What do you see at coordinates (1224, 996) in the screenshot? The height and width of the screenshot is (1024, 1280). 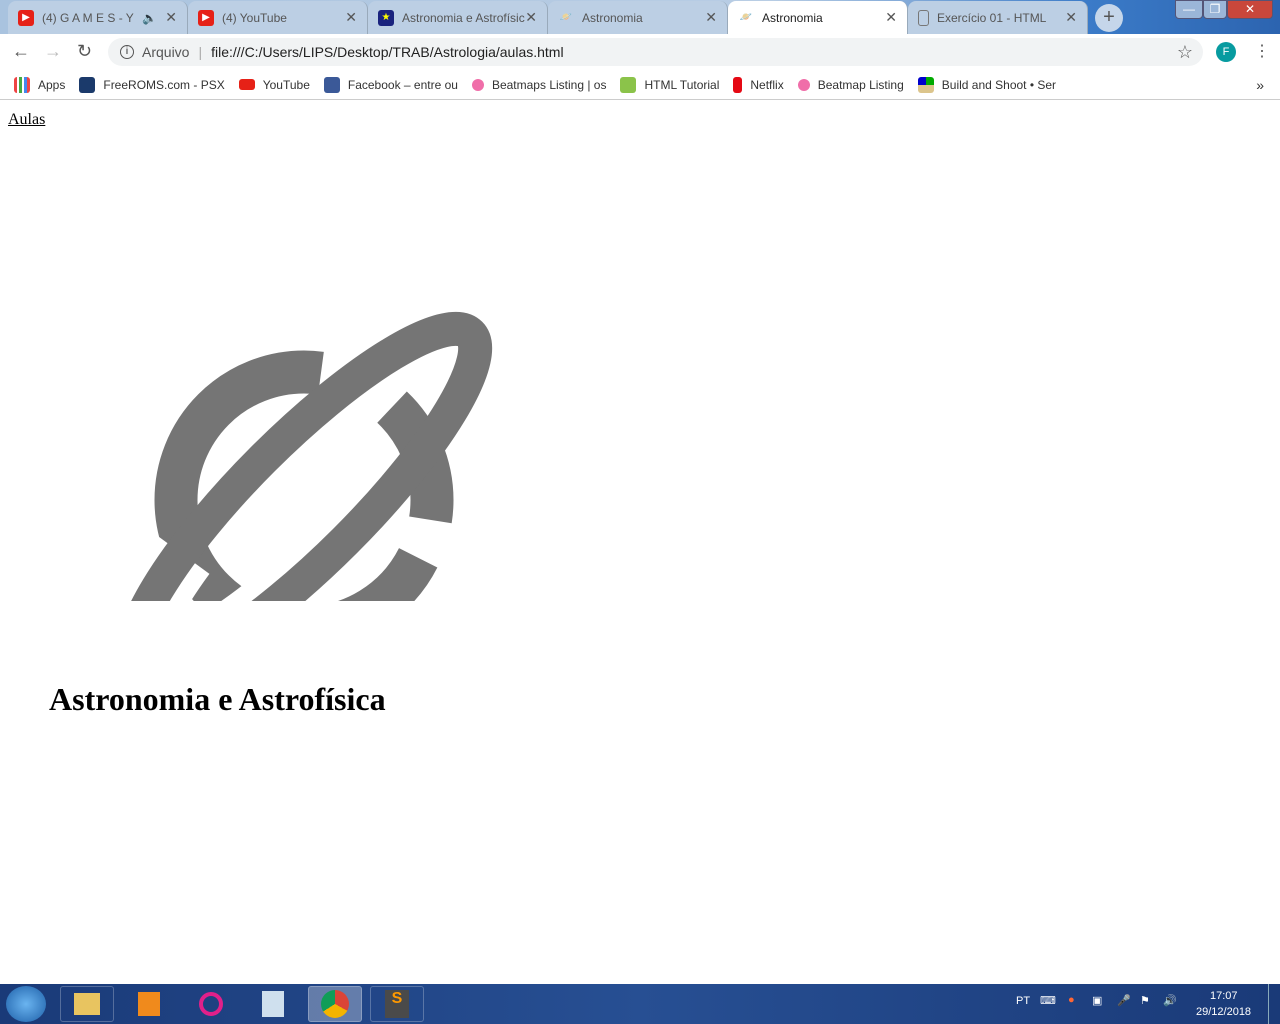 I see `clock-time: 17:07` at bounding box center [1224, 996].